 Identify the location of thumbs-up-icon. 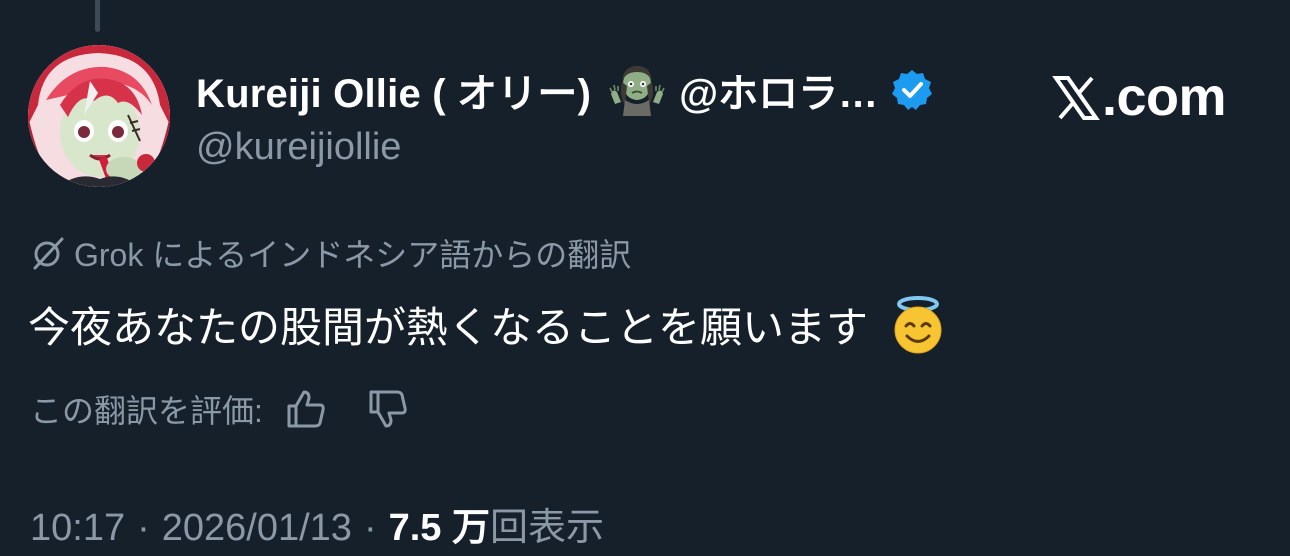
(306, 409).